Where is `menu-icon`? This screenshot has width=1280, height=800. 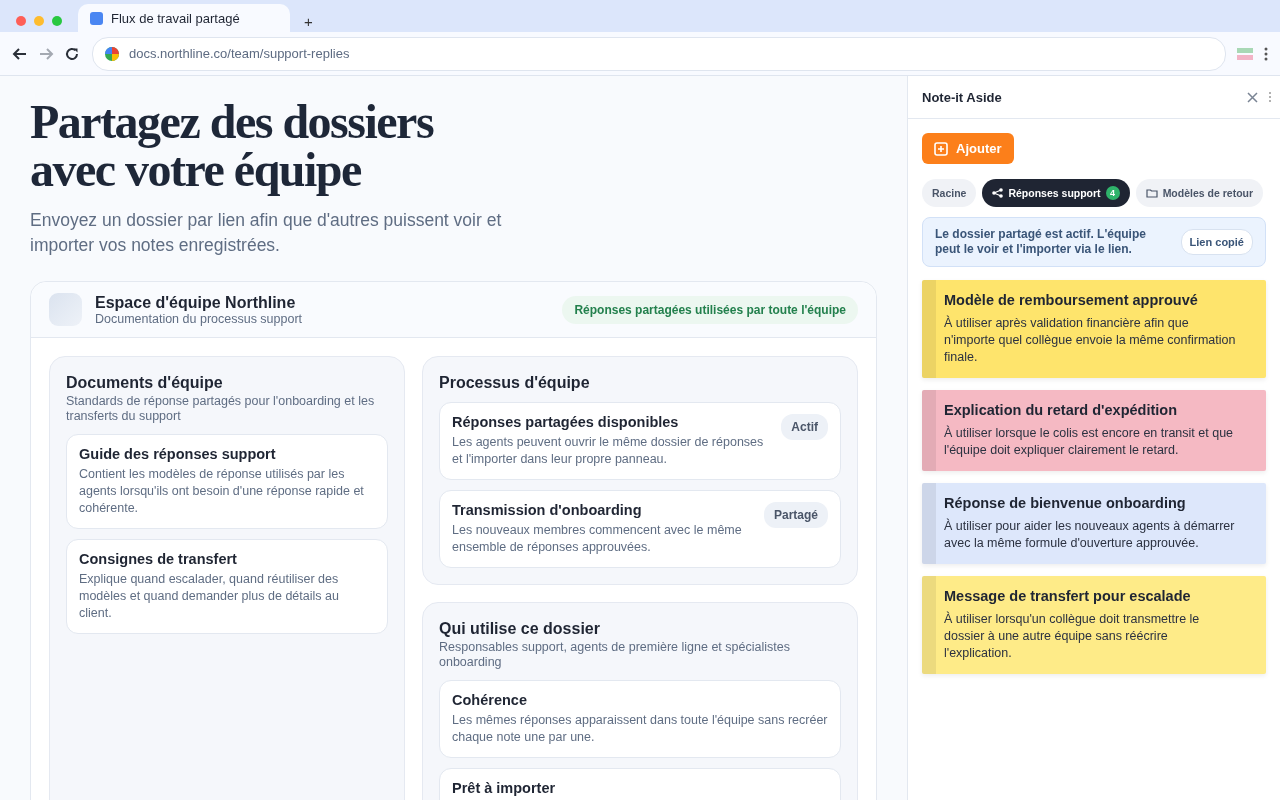 menu-icon is located at coordinates (1266, 53).